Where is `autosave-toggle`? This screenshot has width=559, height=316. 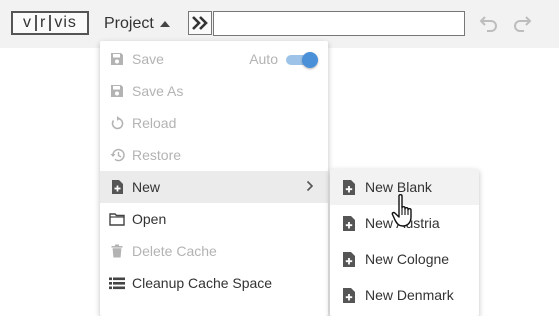 autosave-toggle is located at coordinates (302, 60).